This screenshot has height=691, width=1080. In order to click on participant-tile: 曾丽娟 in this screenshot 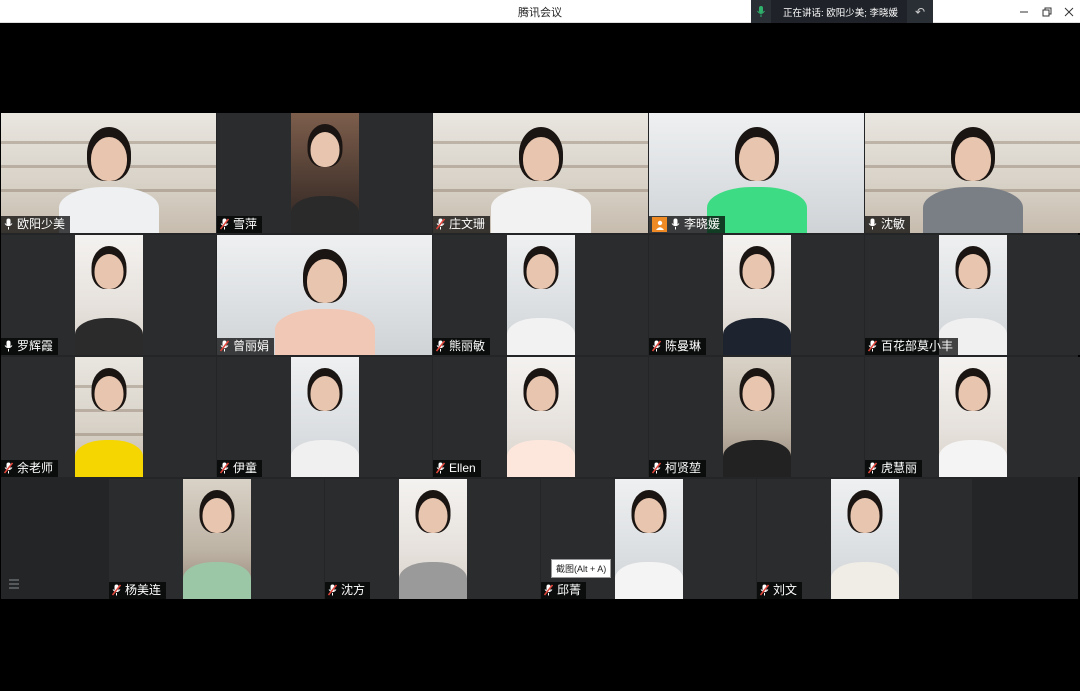, I will do `click(324, 295)`.